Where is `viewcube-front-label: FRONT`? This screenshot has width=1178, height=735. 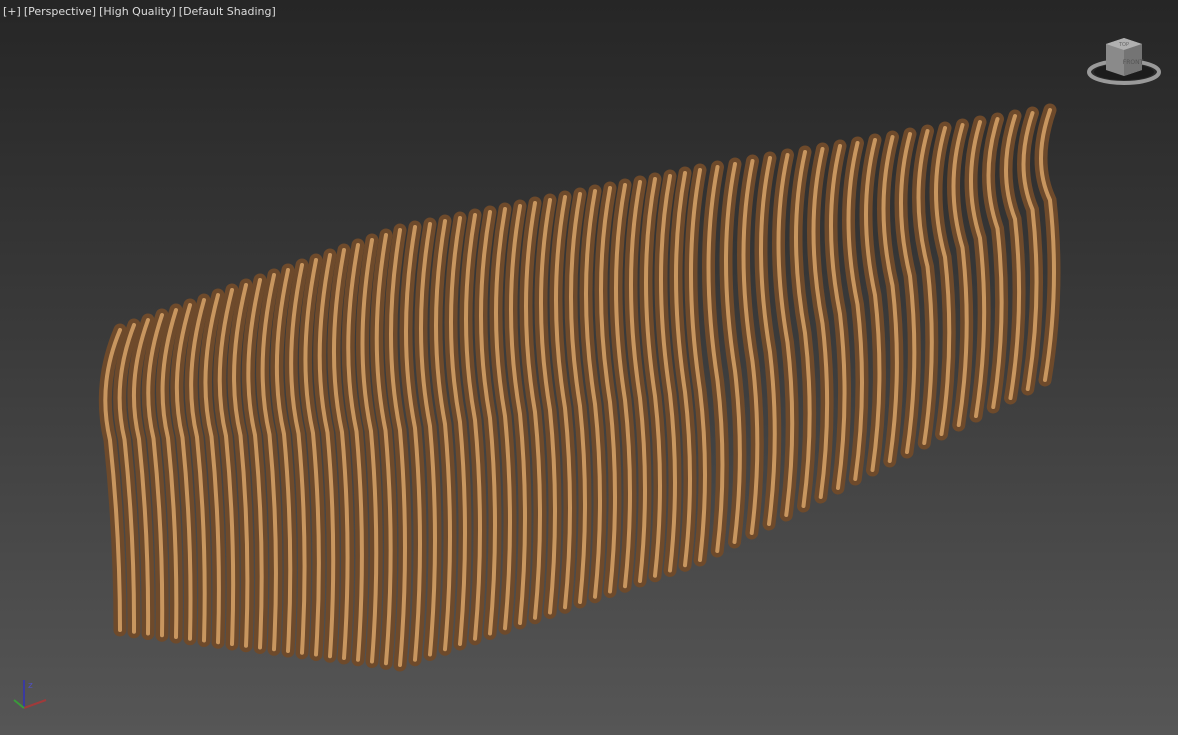
viewcube-front-label: FRONT is located at coordinates (1133, 62).